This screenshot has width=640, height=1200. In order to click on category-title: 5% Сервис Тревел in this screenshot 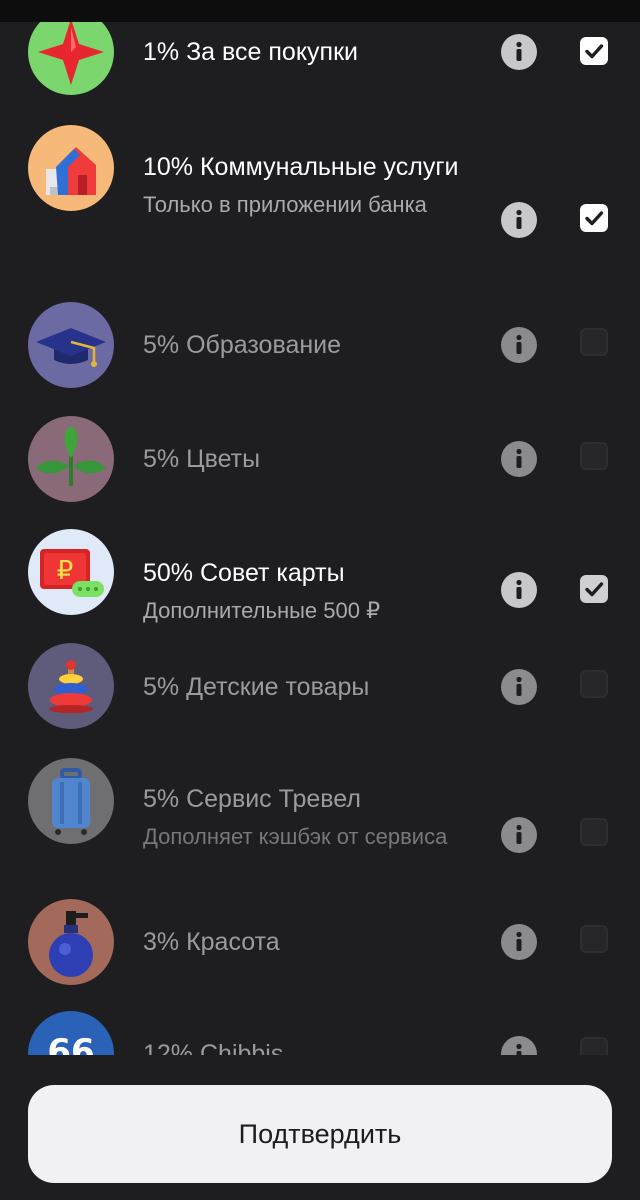, I will do `click(252, 799)`.